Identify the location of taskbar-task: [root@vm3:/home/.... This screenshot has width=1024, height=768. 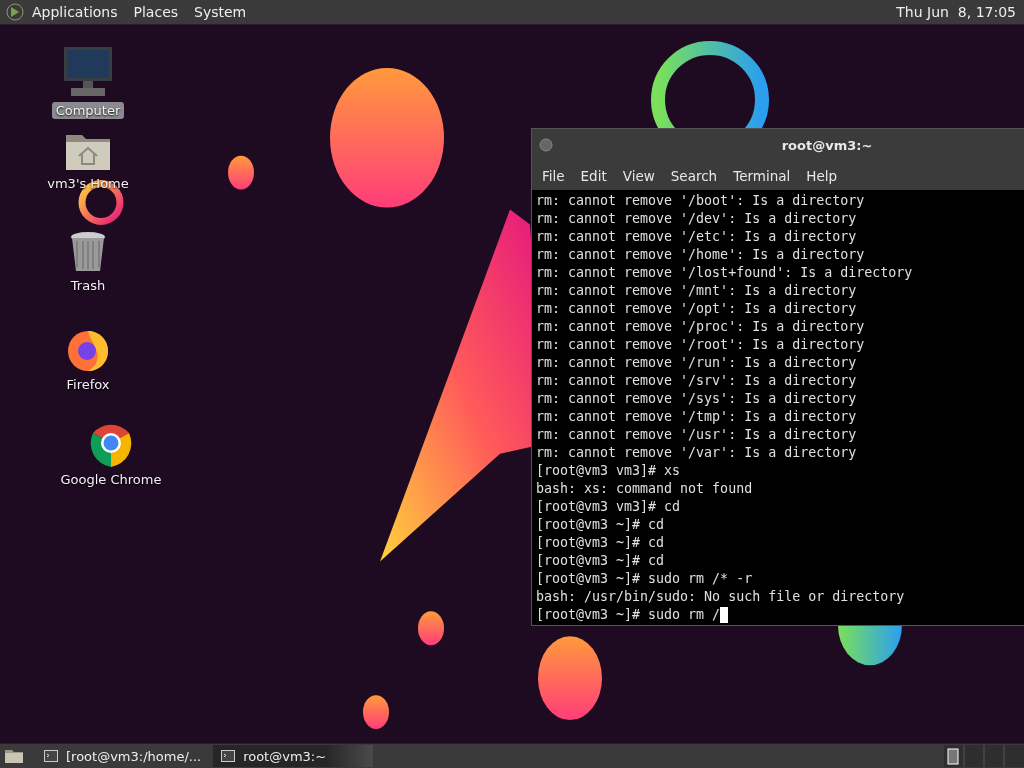
(123, 756).